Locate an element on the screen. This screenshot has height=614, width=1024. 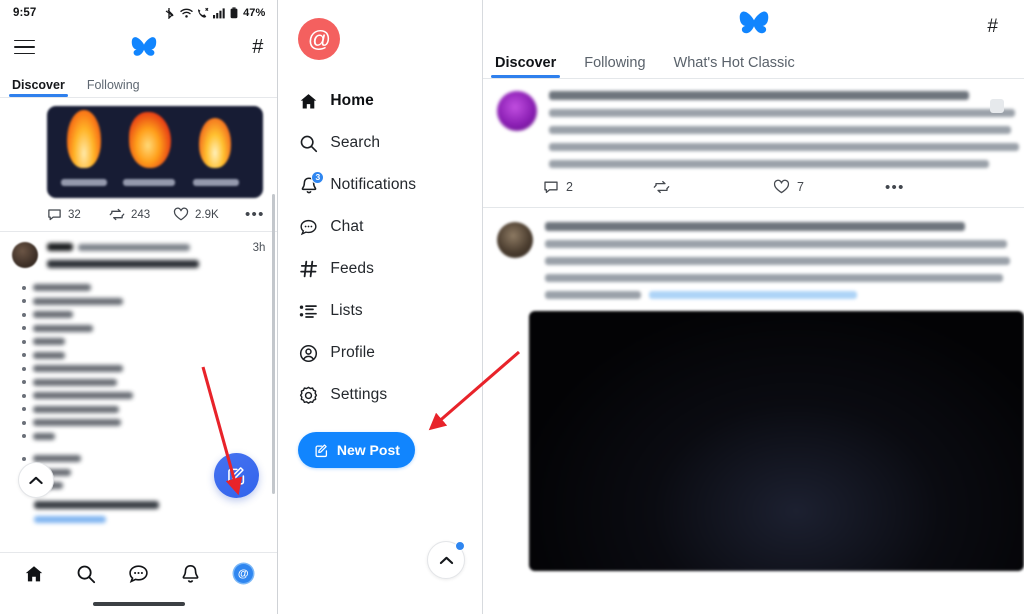
comment-count: 32 is located at coordinates (74, 214).